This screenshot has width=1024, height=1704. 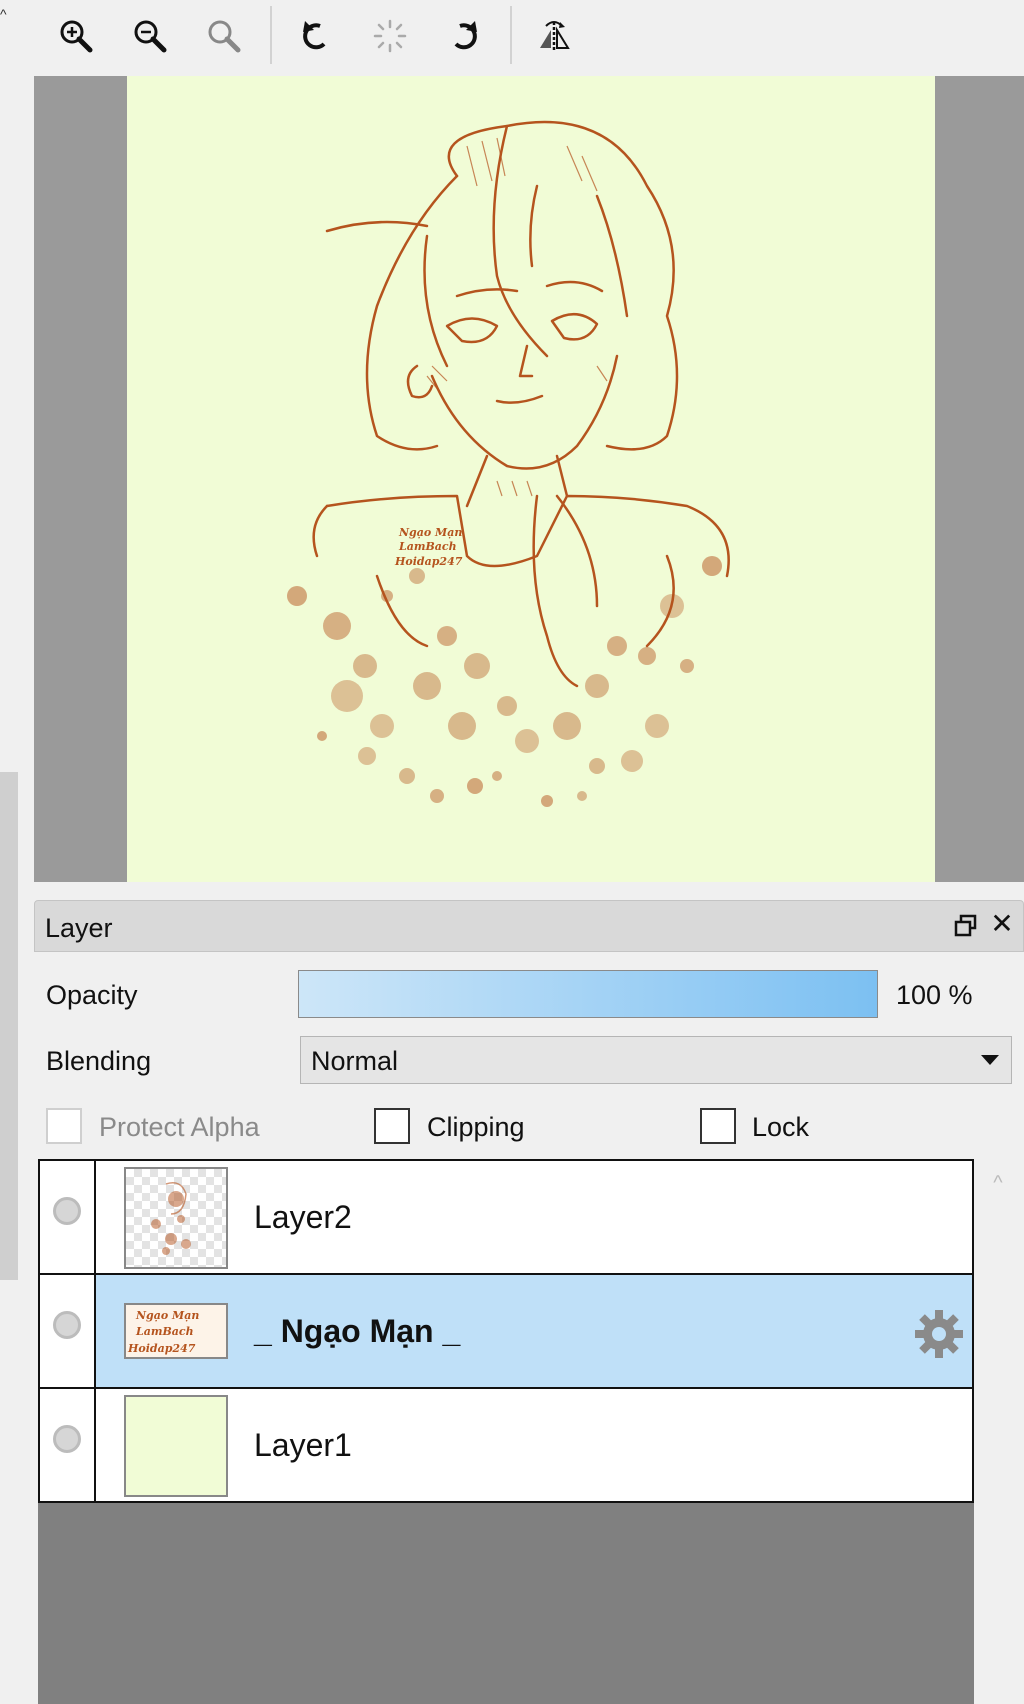 I want to click on watermark-line-2: LamBach, so click(x=427, y=546).